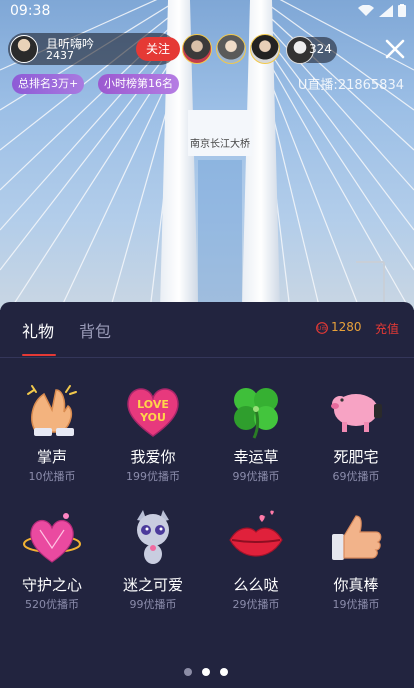  What do you see at coordinates (386, 10) in the screenshot?
I see `signal-icon` at bounding box center [386, 10].